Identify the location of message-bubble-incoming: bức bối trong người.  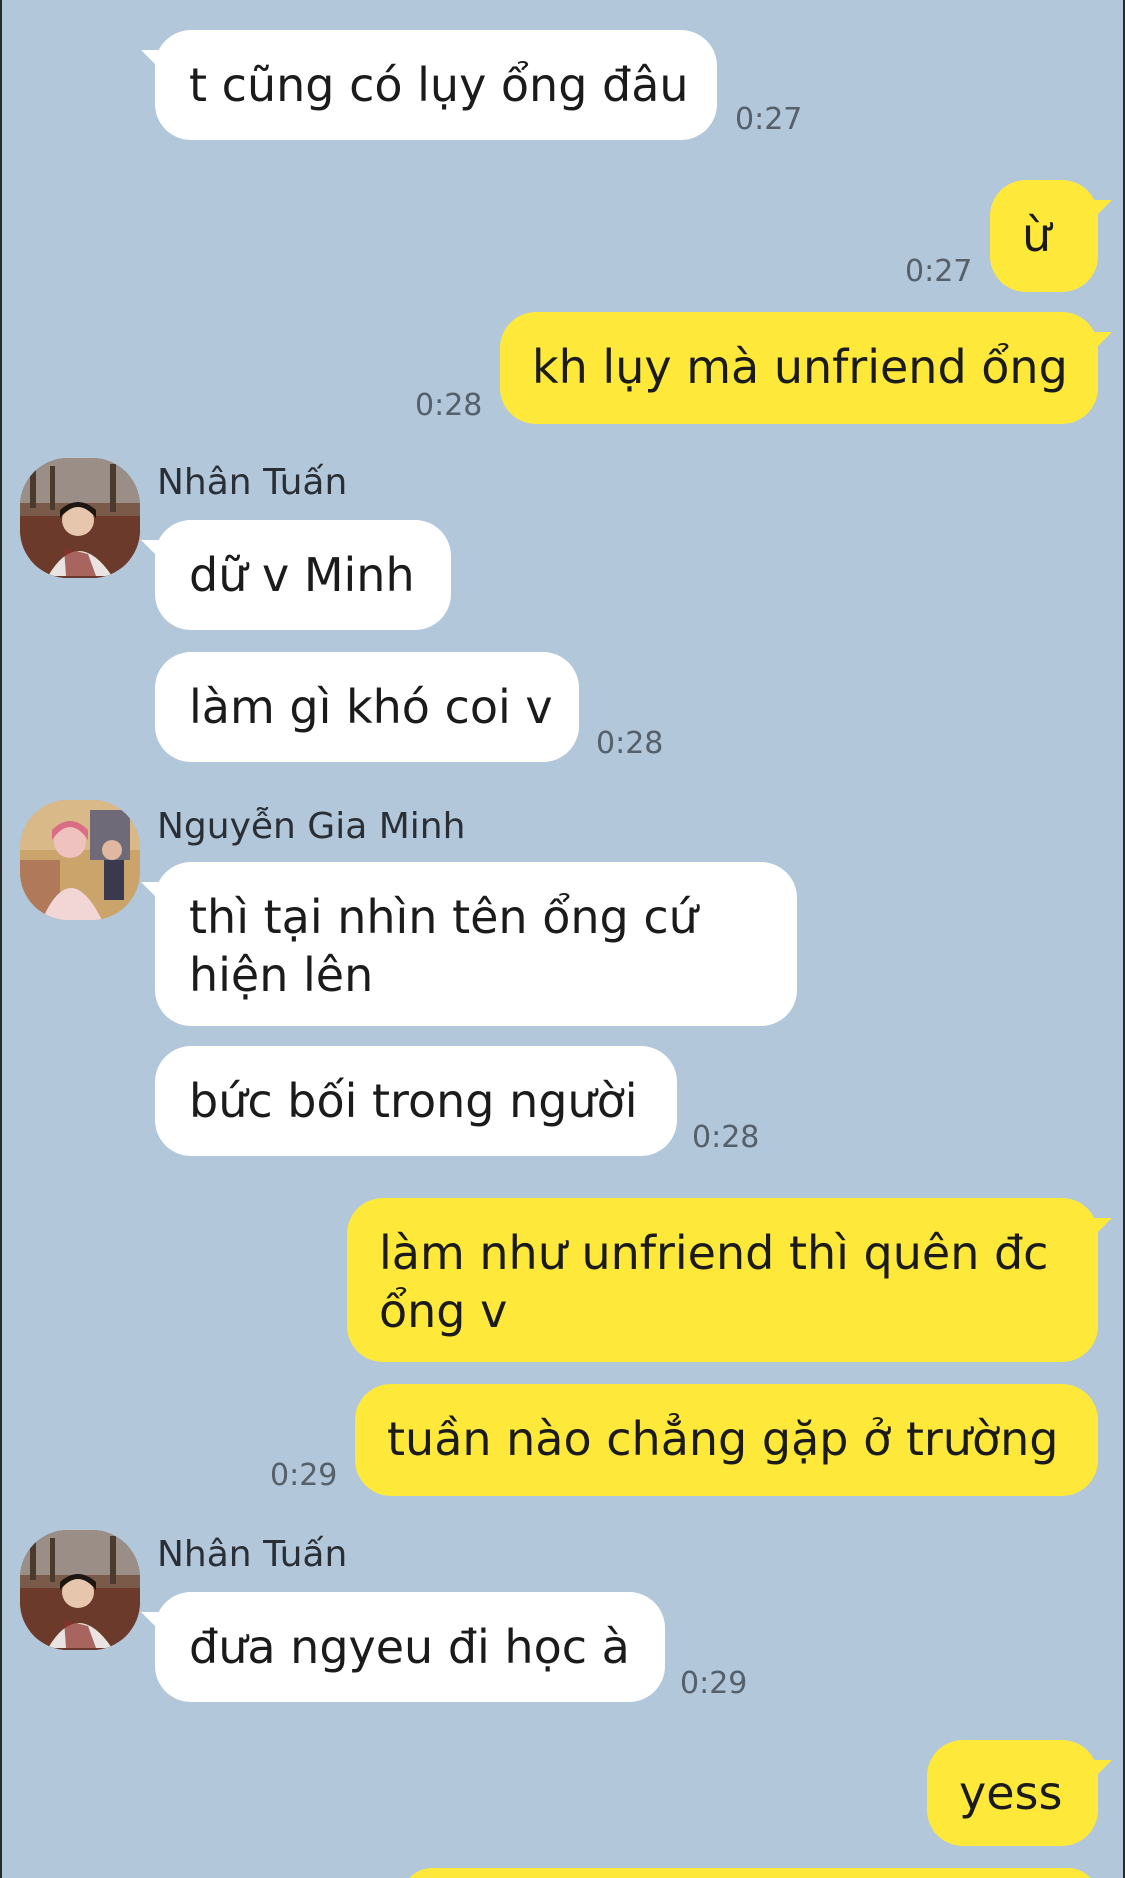
(416, 1101).